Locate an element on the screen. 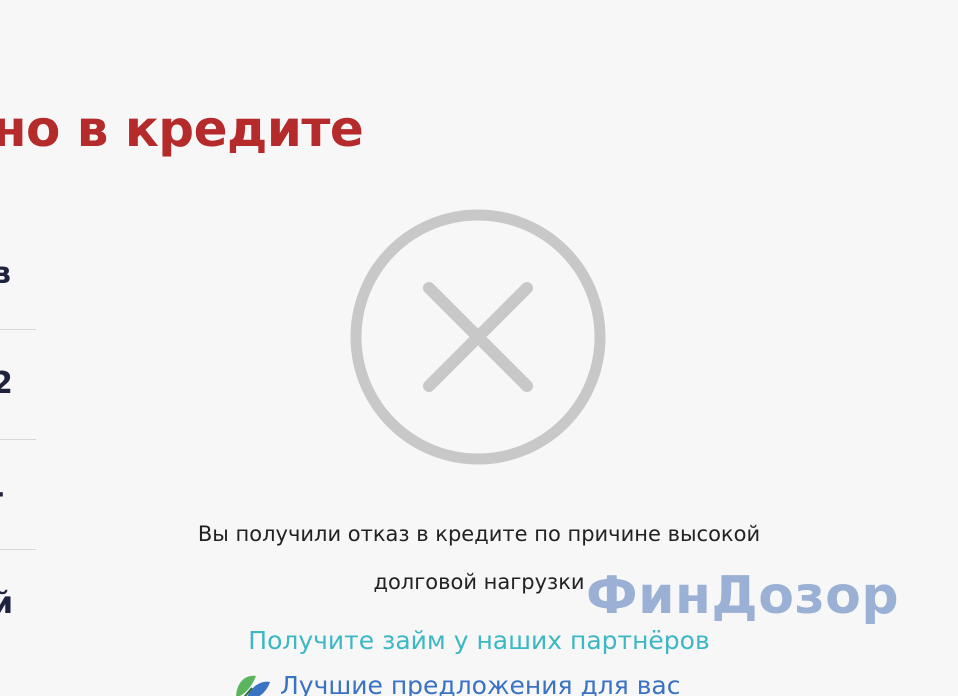 Image resolution: width=958 pixels, height=696 pixels. list-item-label: - is located at coordinates (2, 494).